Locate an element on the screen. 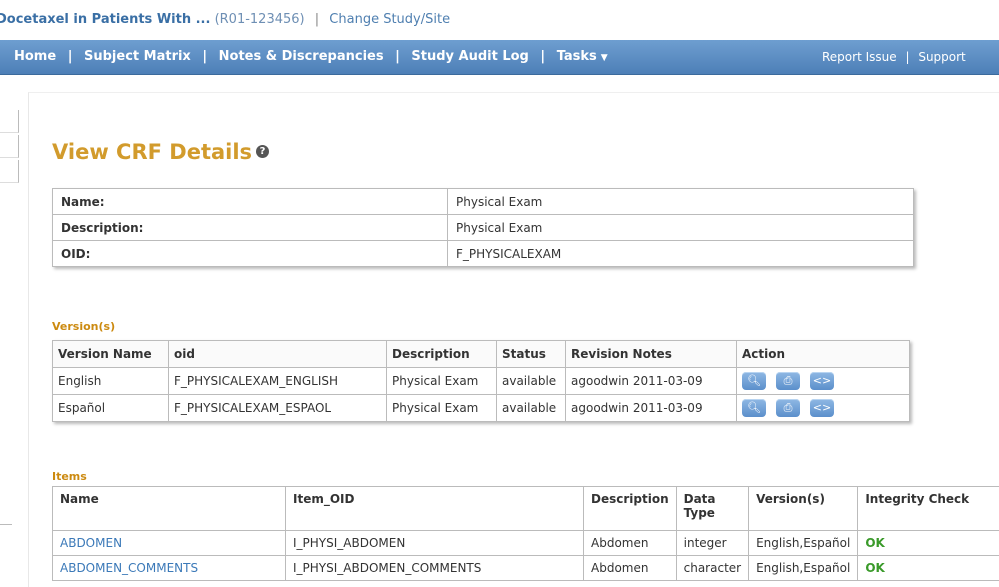  item-oid: I_PHYSI_ABDOMEN_COMMENTS is located at coordinates (435, 568).